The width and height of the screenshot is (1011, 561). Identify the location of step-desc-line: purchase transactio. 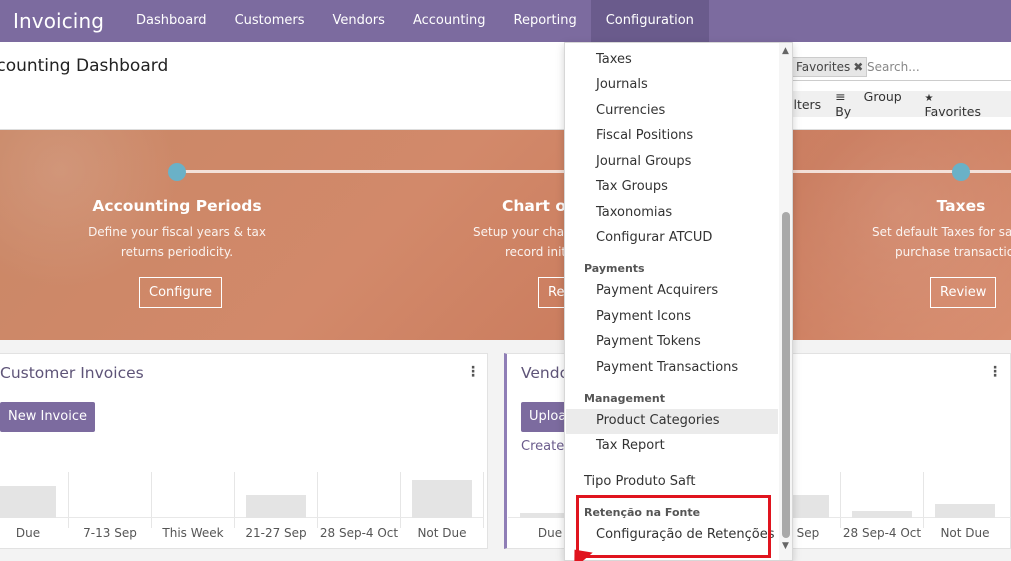
(953, 252).